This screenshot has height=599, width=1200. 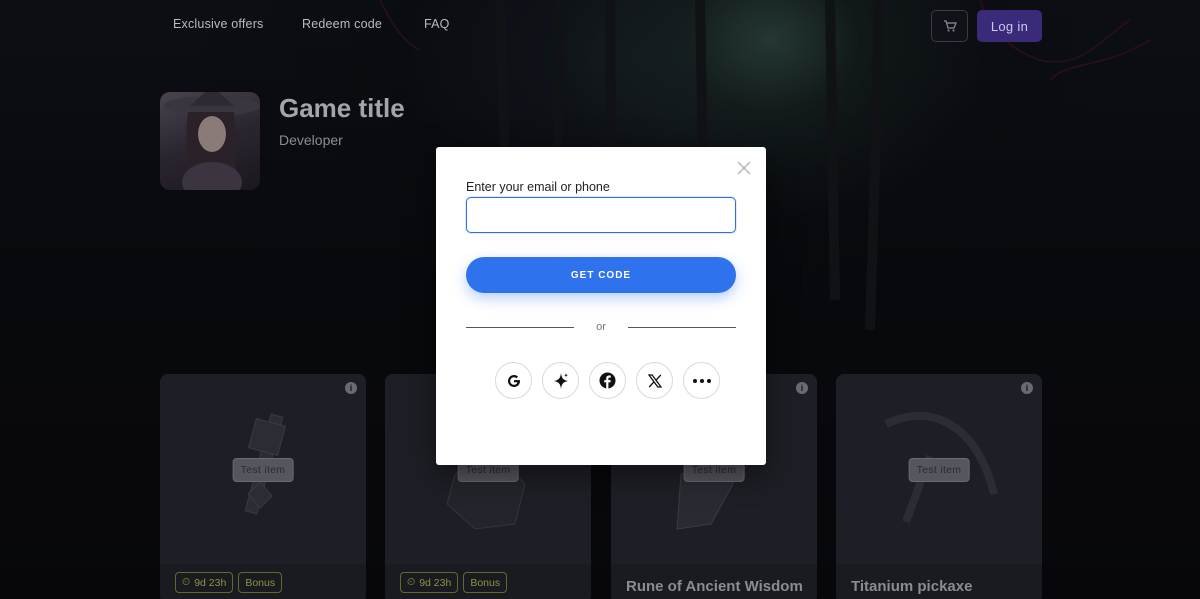 I want to click on sparkle-icon, so click(x=560, y=380).